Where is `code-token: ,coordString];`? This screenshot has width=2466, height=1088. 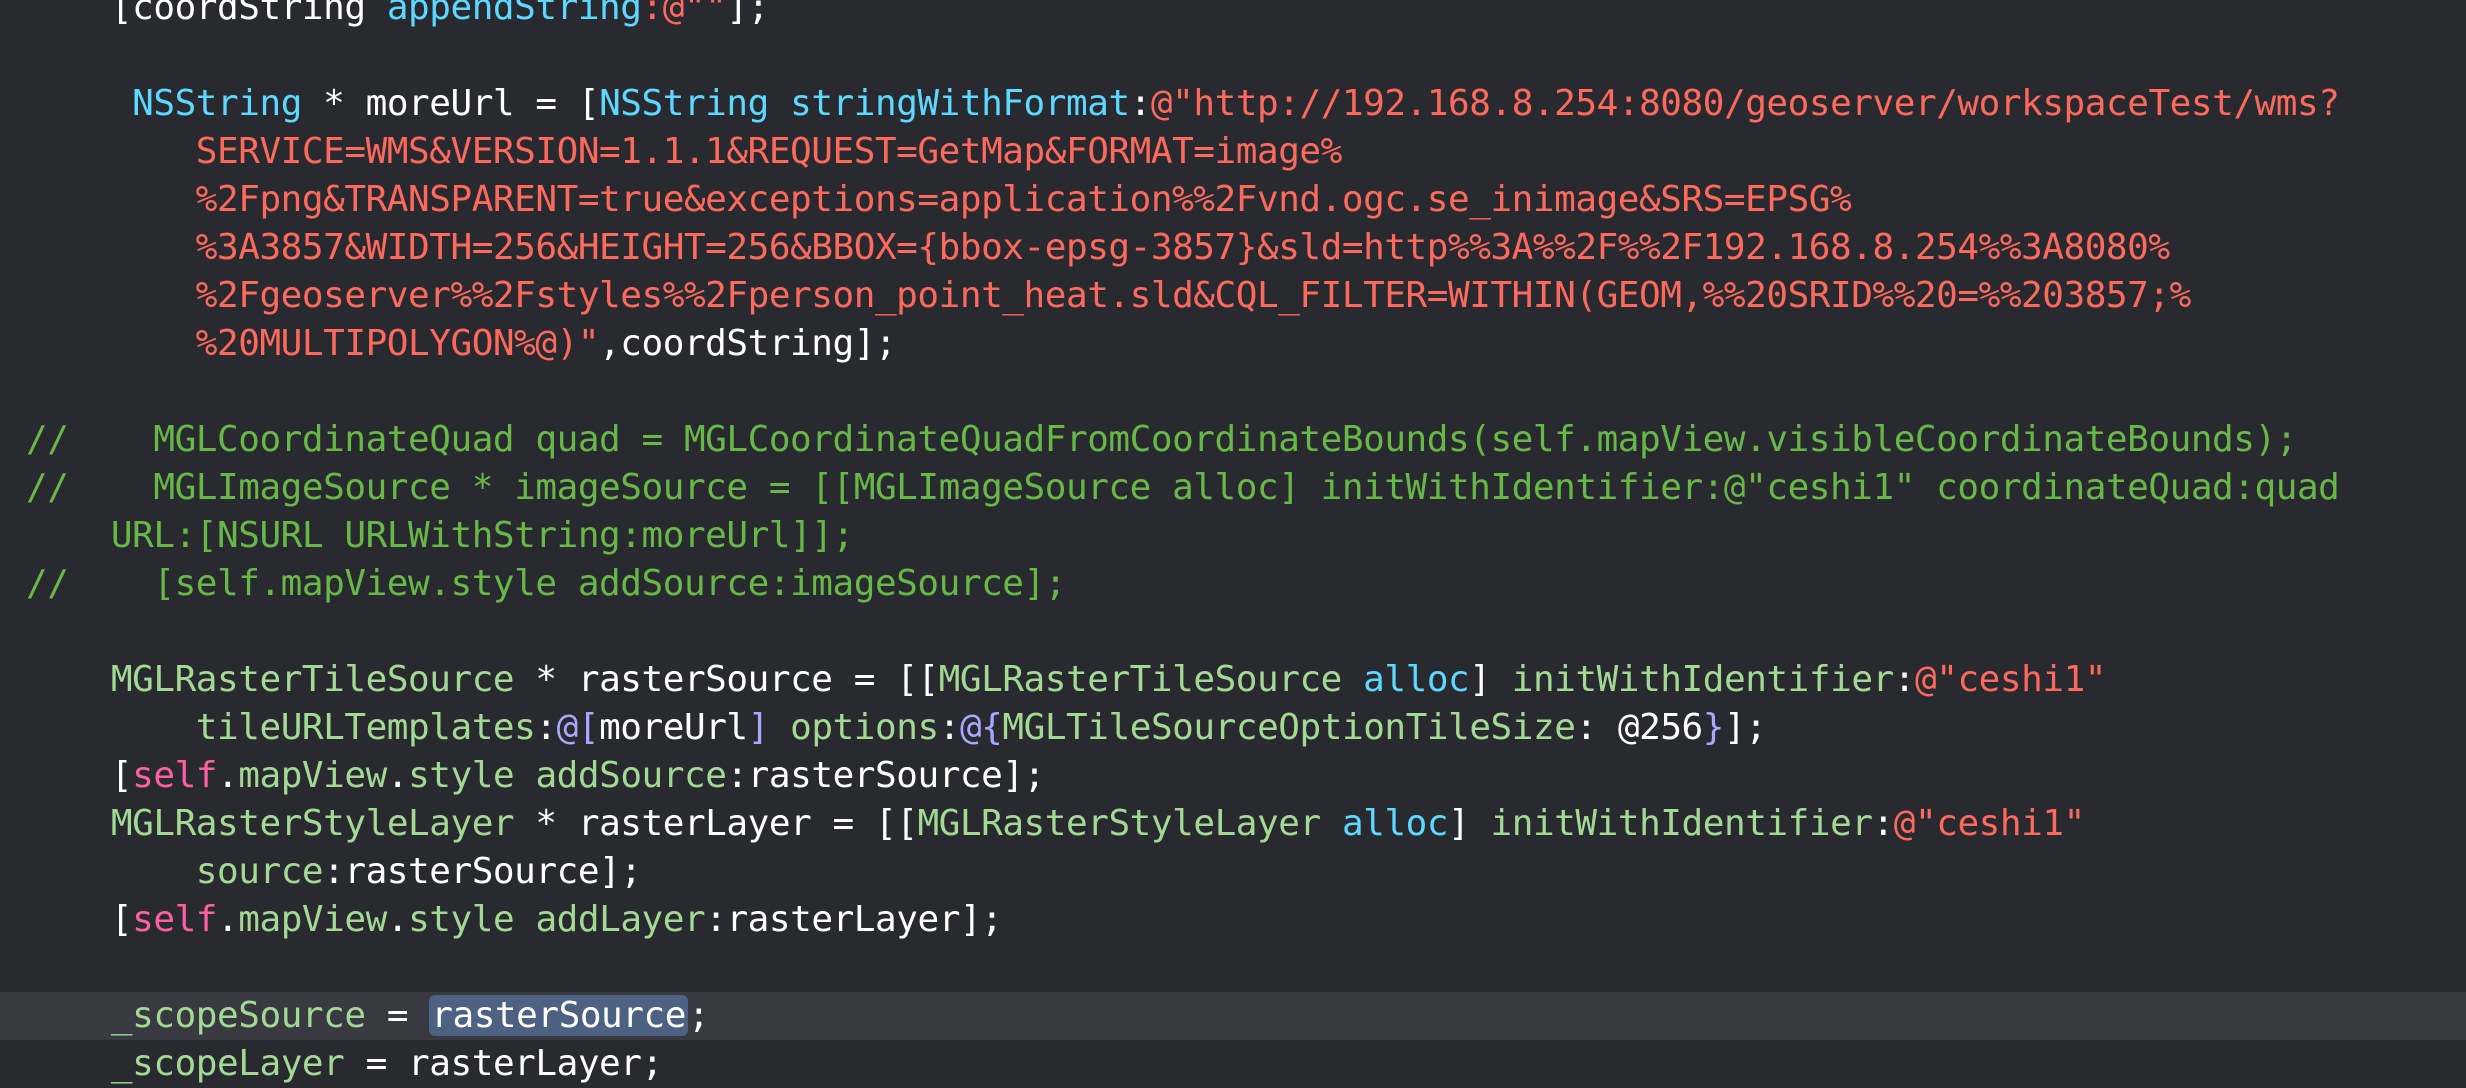
code-token: ,coordString]; is located at coordinates (748, 343).